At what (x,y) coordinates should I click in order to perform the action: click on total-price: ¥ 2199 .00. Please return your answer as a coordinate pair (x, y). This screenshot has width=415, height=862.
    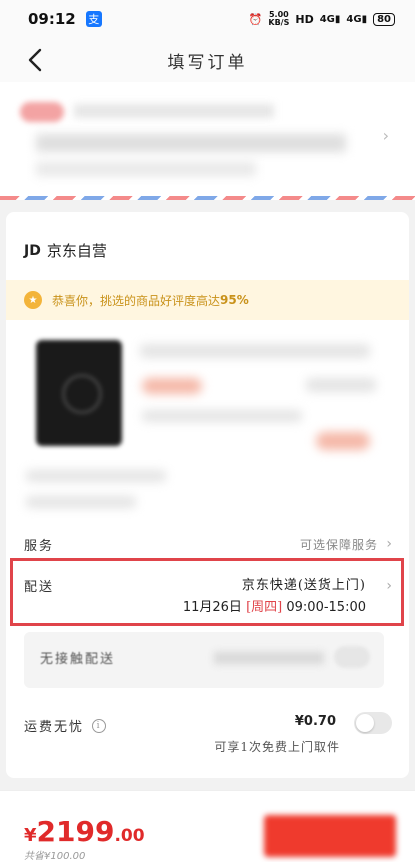
    Looking at the image, I should click on (84, 831).